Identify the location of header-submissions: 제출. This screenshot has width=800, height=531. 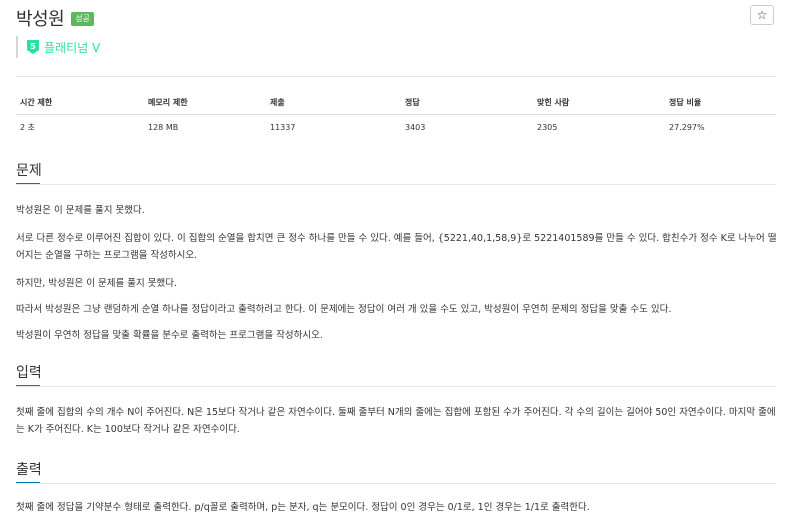
(333, 102).